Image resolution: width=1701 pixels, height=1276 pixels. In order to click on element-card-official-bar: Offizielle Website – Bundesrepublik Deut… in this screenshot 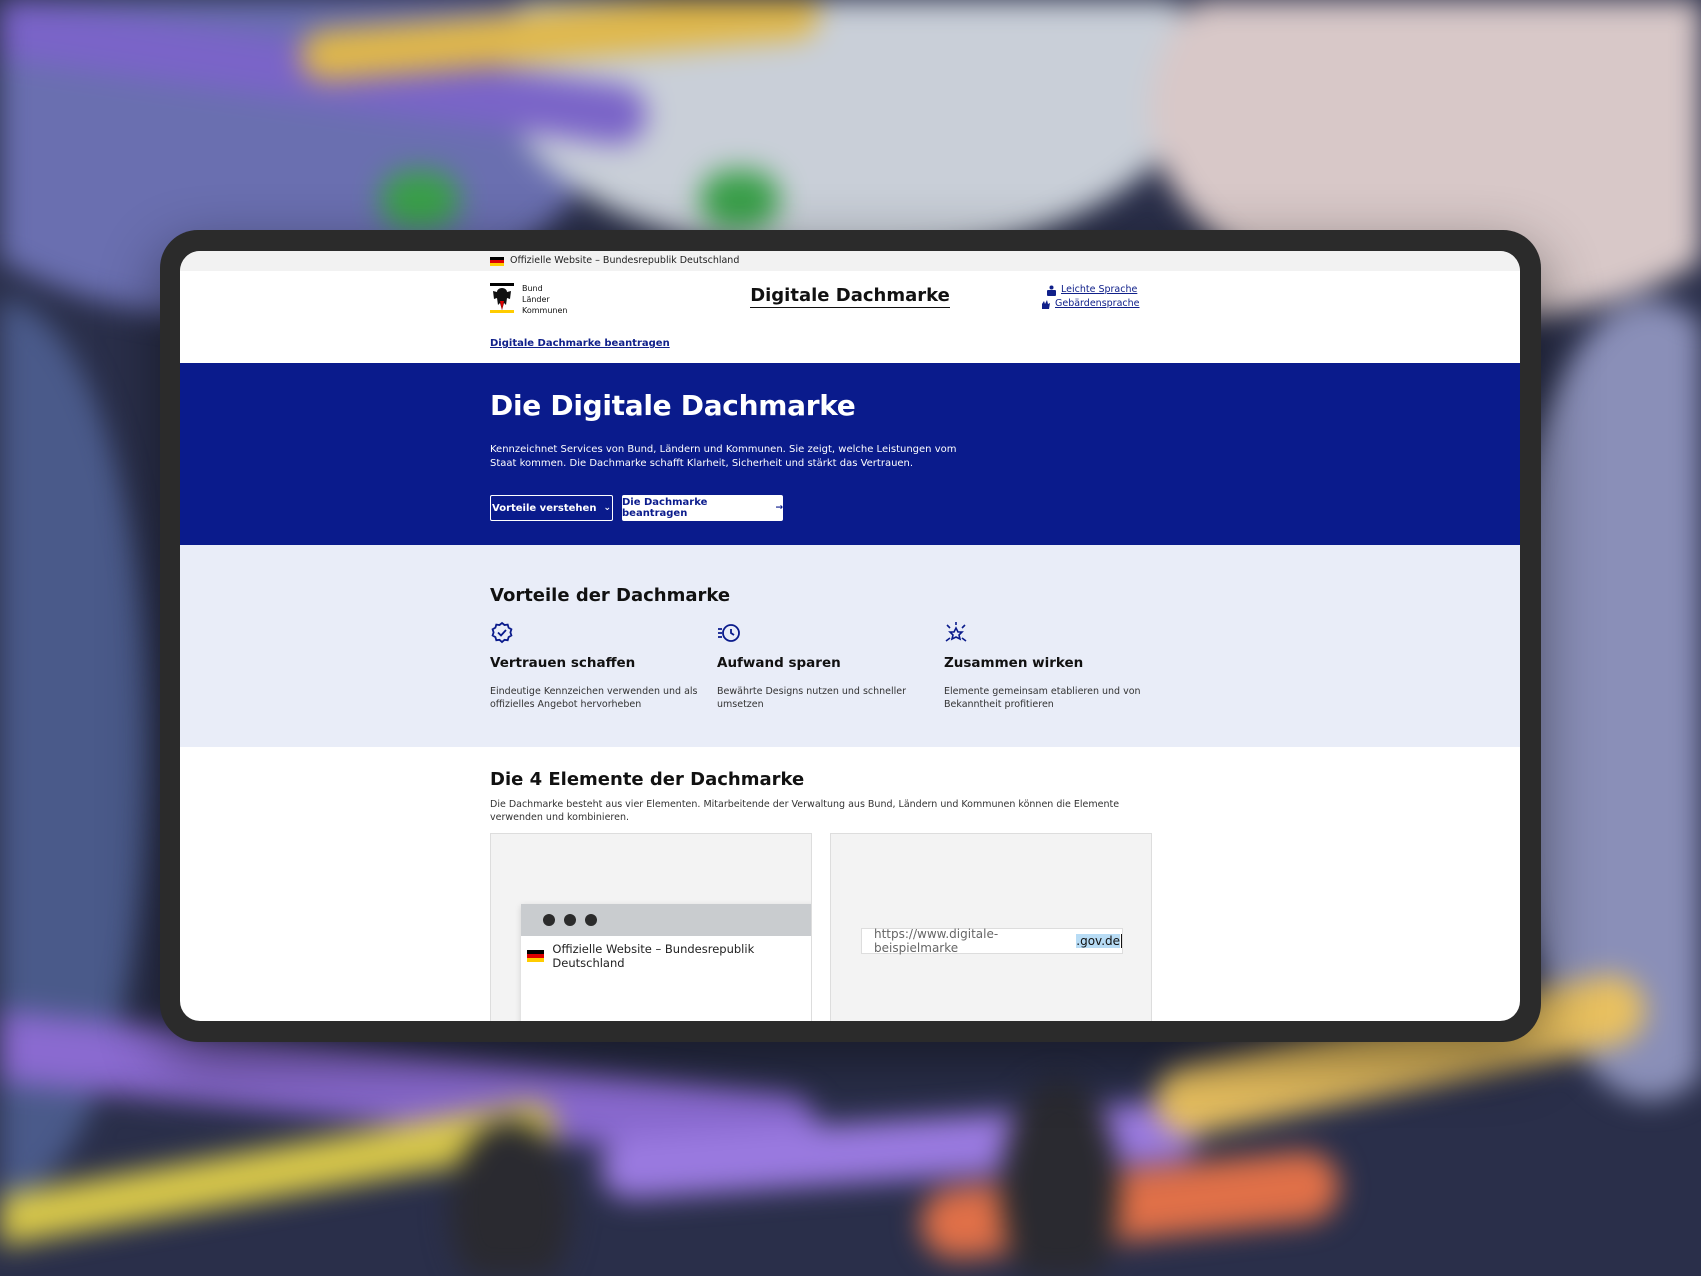, I will do `click(651, 927)`.